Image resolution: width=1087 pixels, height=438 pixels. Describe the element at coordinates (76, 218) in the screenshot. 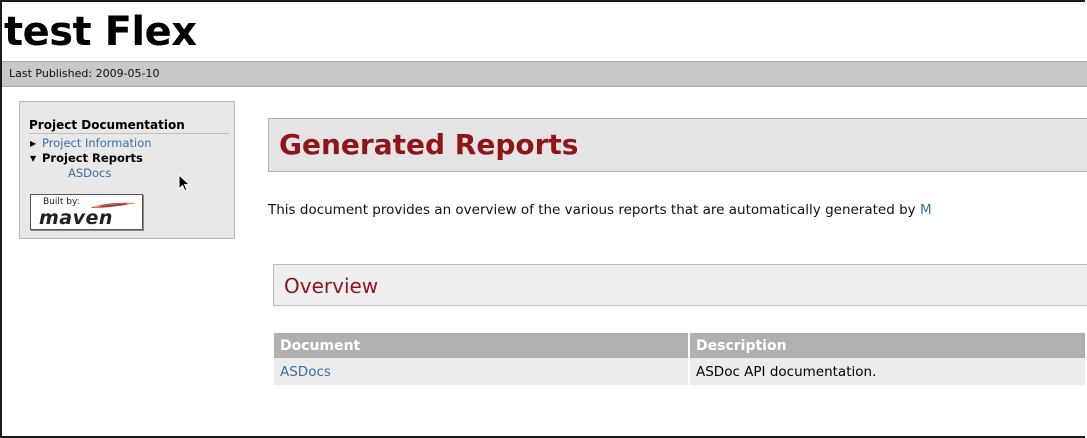

I see `maven-logo-text: maven` at that location.